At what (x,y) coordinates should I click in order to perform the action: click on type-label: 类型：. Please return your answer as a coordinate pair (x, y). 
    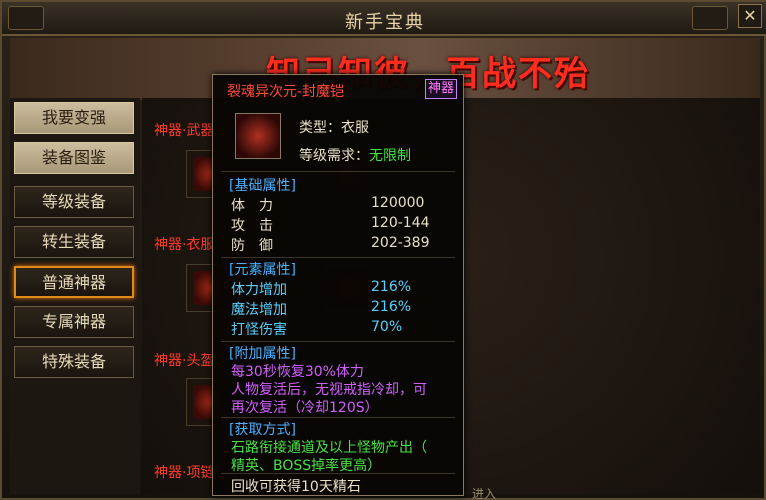
    Looking at the image, I should click on (320, 128).